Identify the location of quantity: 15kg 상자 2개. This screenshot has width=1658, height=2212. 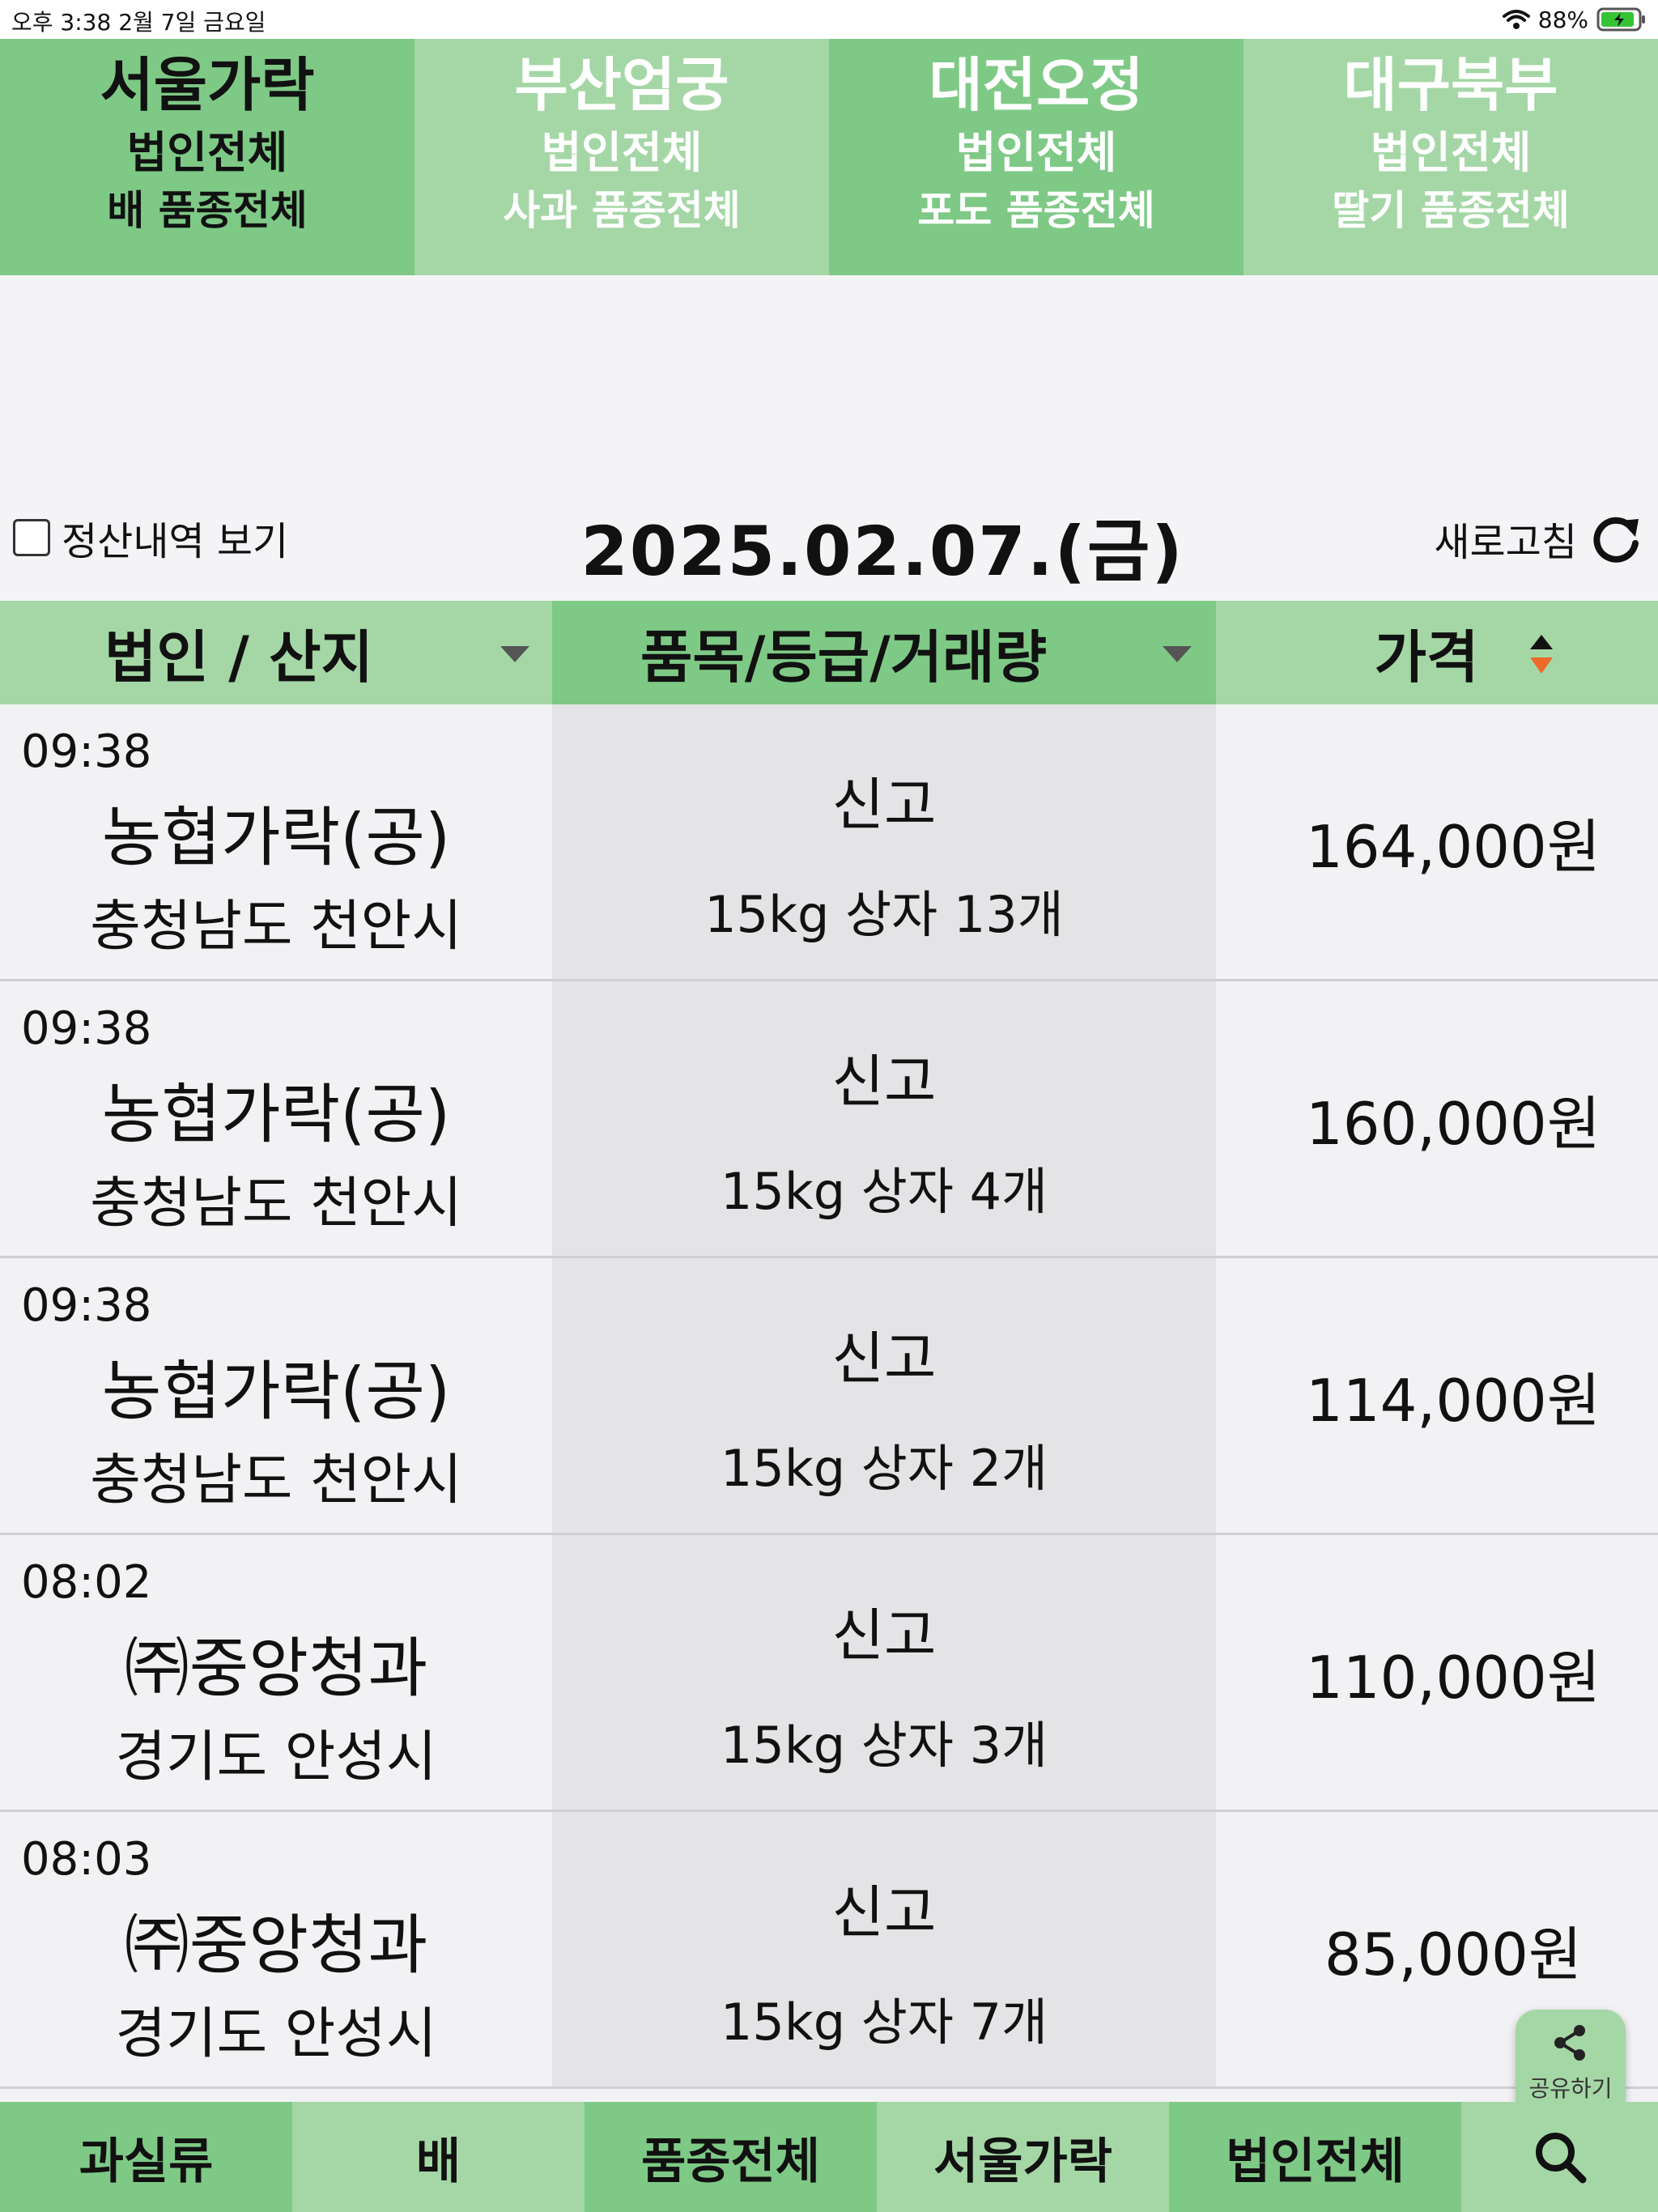
(884, 1469).